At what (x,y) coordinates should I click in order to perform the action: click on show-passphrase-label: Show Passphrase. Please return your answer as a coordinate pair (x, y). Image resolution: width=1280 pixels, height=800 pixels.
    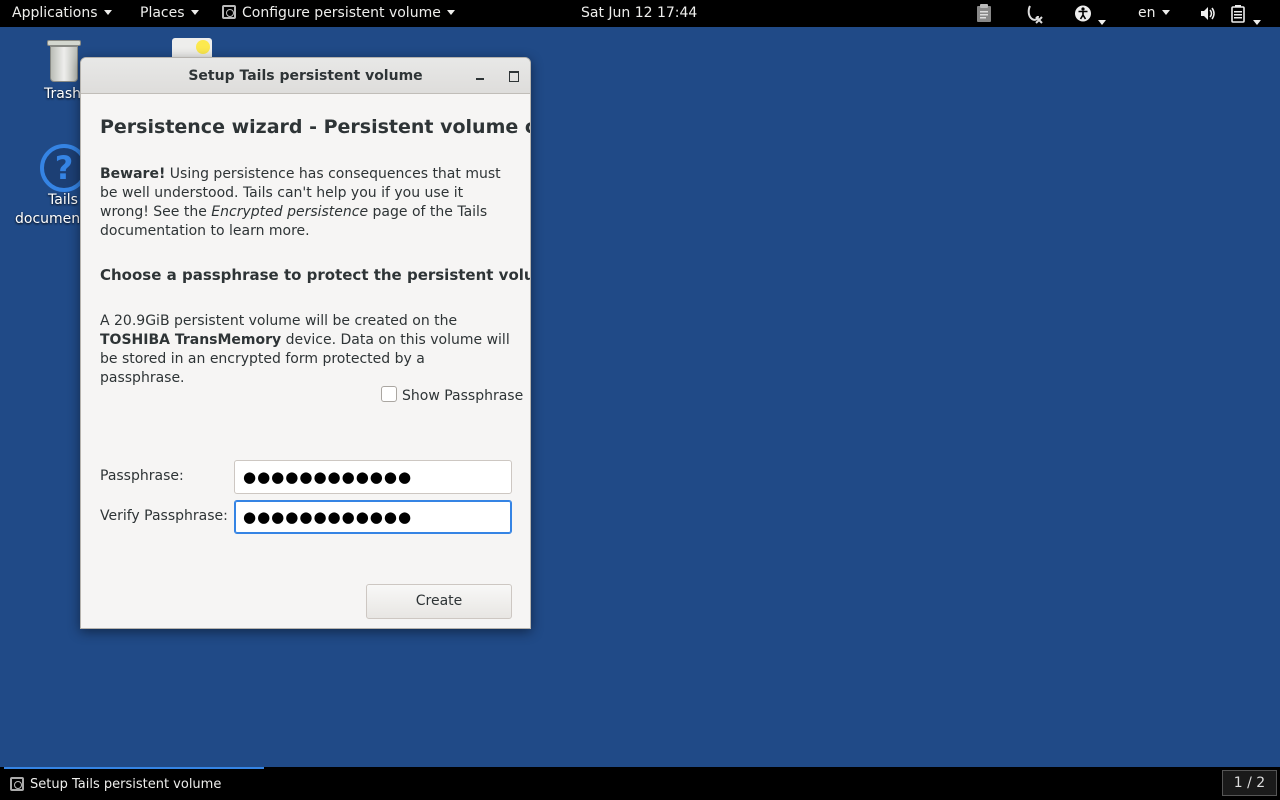
    Looking at the image, I should click on (463, 396).